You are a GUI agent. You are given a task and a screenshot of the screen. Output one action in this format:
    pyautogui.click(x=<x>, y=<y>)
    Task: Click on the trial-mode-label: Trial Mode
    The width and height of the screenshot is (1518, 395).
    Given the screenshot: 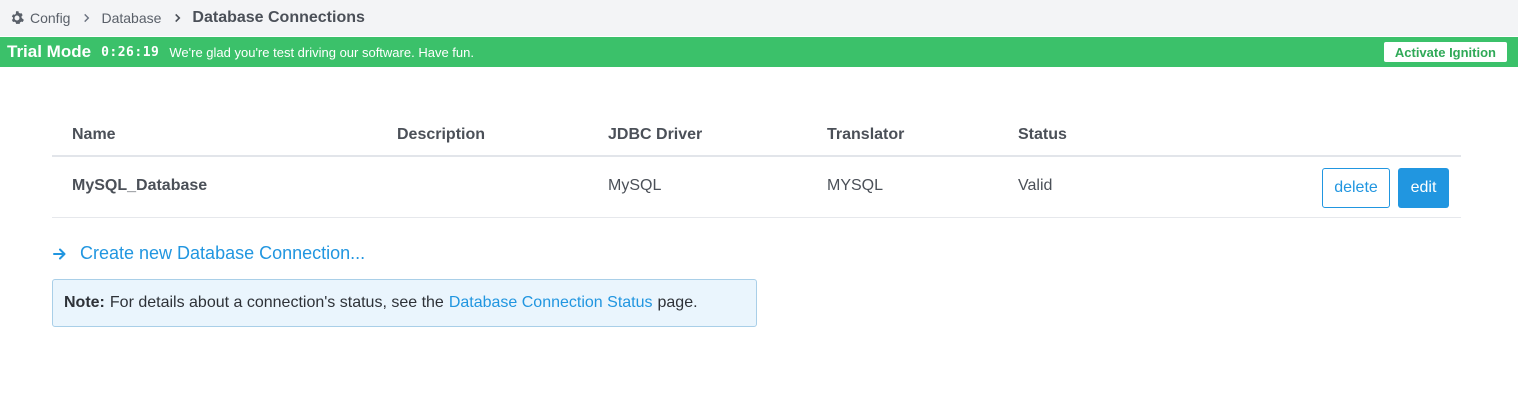 What is the action you would take?
    pyautogui.click(x=49, y=51)
    